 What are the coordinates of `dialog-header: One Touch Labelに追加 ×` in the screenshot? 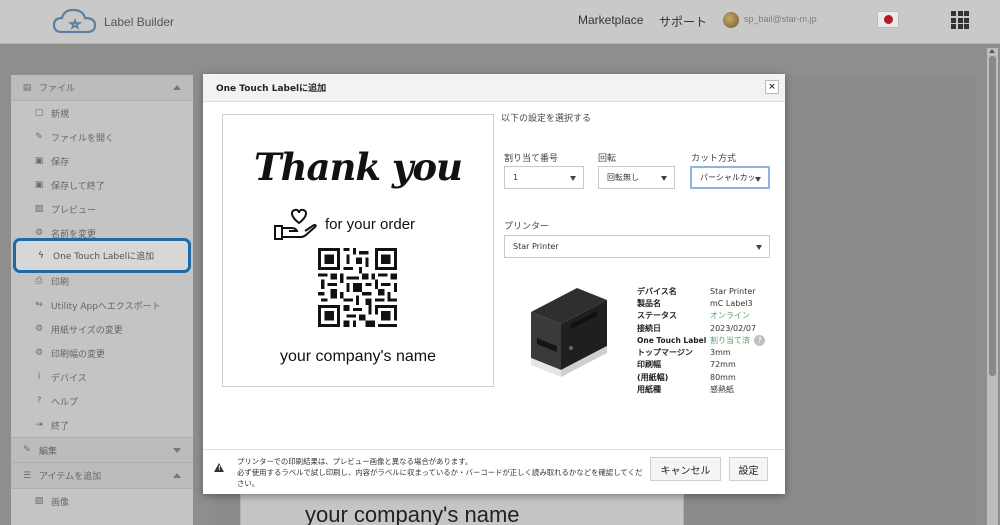 It's located at (494, 88).